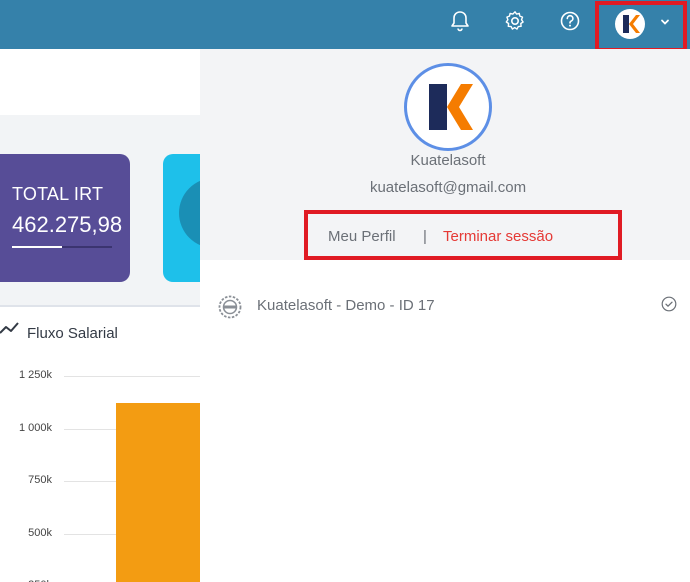 Image resolution: width=690 pixels, height=582 pixels. Describe the element at coordinates (230, 307) in the screenshot. I see `company-seal-icon` at that location.